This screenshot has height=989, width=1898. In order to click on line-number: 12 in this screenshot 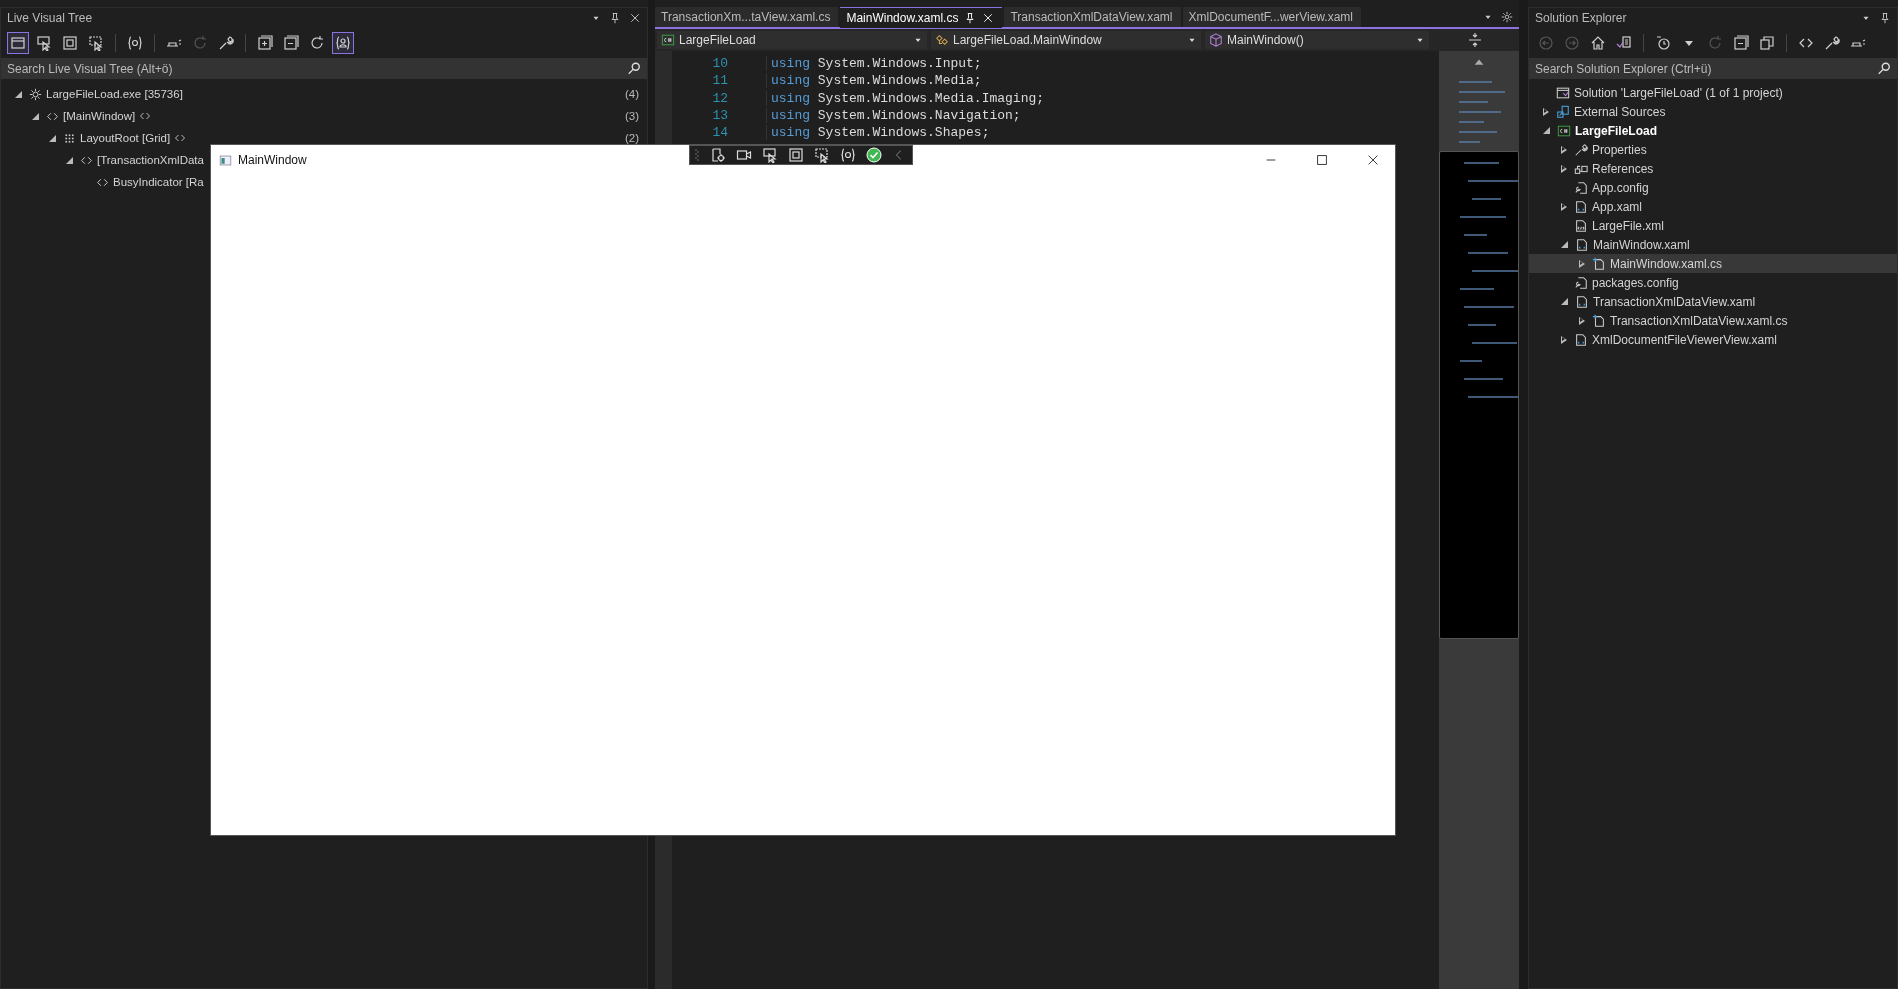, I will do `click(719, 98)`.